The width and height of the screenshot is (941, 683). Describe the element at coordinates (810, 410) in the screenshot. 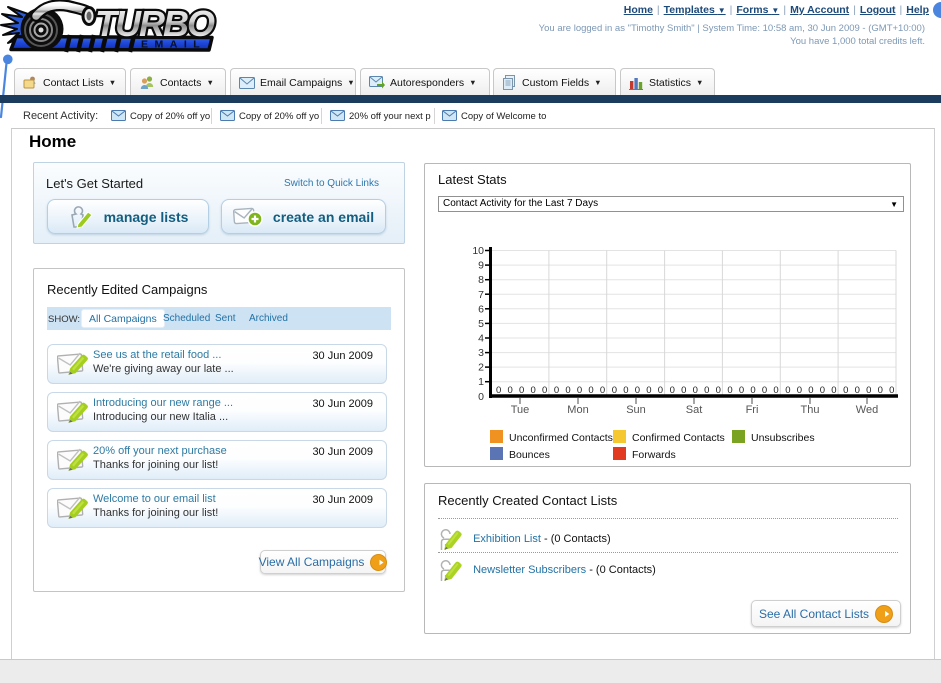

I see `svg-text: Thu` at that location.